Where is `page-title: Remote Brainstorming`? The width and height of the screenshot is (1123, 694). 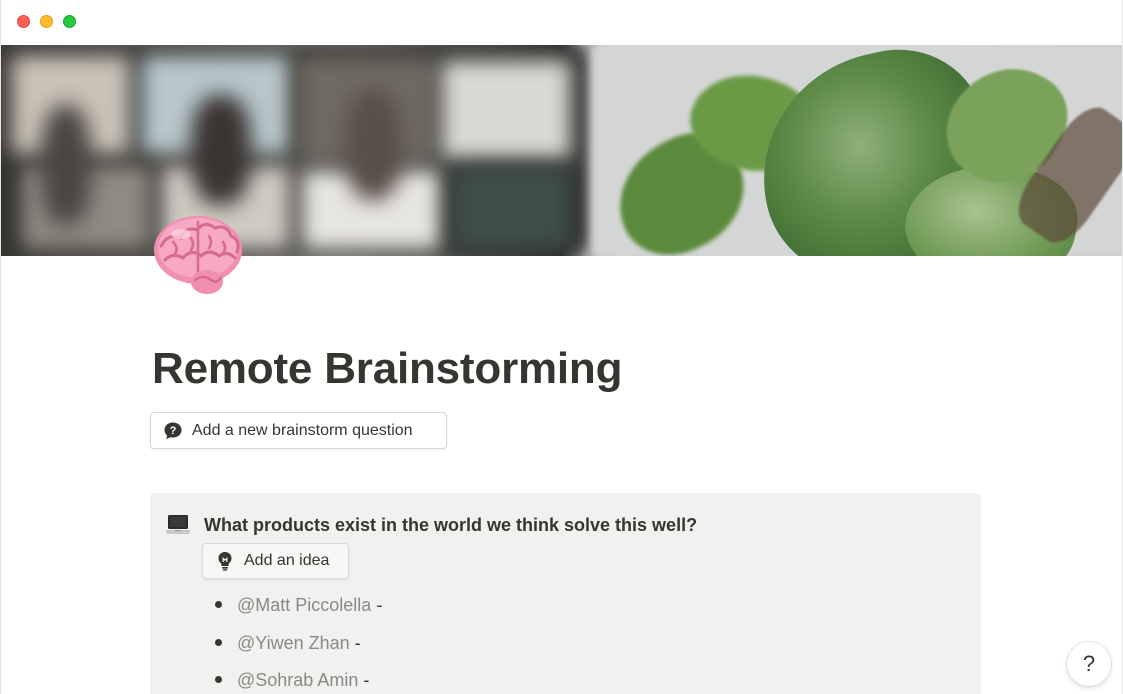 page-title: Remote Brainstorming is located at coordinates (387, 369).